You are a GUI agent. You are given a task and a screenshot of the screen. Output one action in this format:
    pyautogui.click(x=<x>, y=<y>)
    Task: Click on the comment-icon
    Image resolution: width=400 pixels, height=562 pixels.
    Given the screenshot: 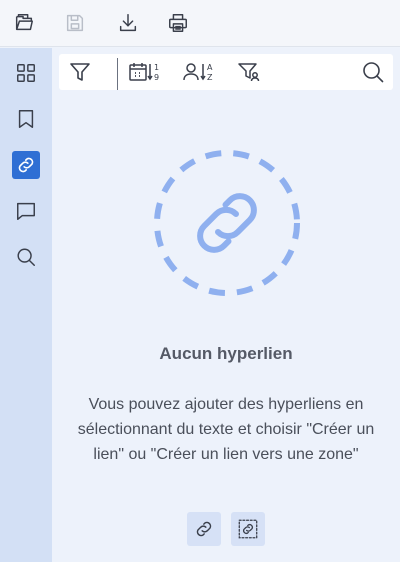 What is the action you would take?
    pyautogui.click(x=26, y=211)
    